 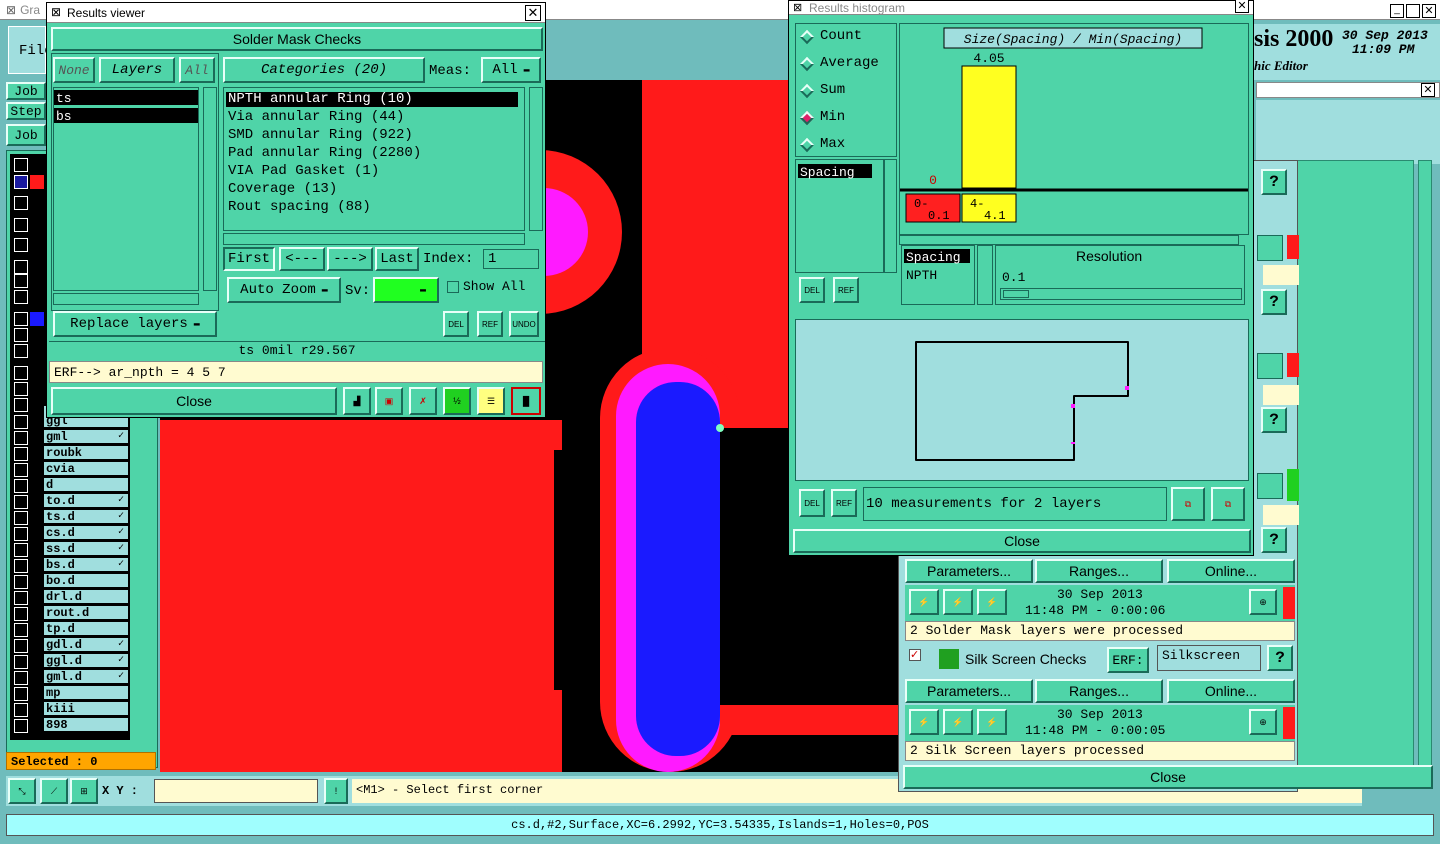 What do you see at coordinates (210, 189) in the screenshot?
I see `layers-scrollbar` at bounding box center [210, 189].